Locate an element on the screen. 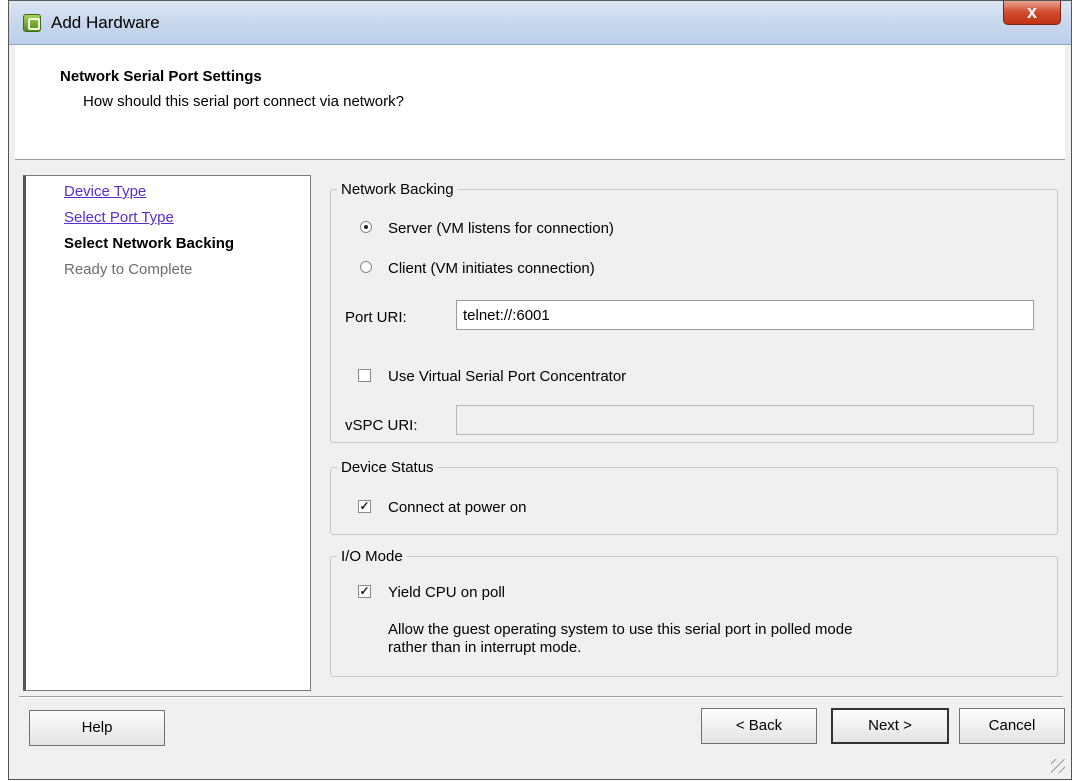 The height and width of the screenshot is (781, 1074). yield-cpu-checkbox: ✓ is located at coordinates (364, 591).